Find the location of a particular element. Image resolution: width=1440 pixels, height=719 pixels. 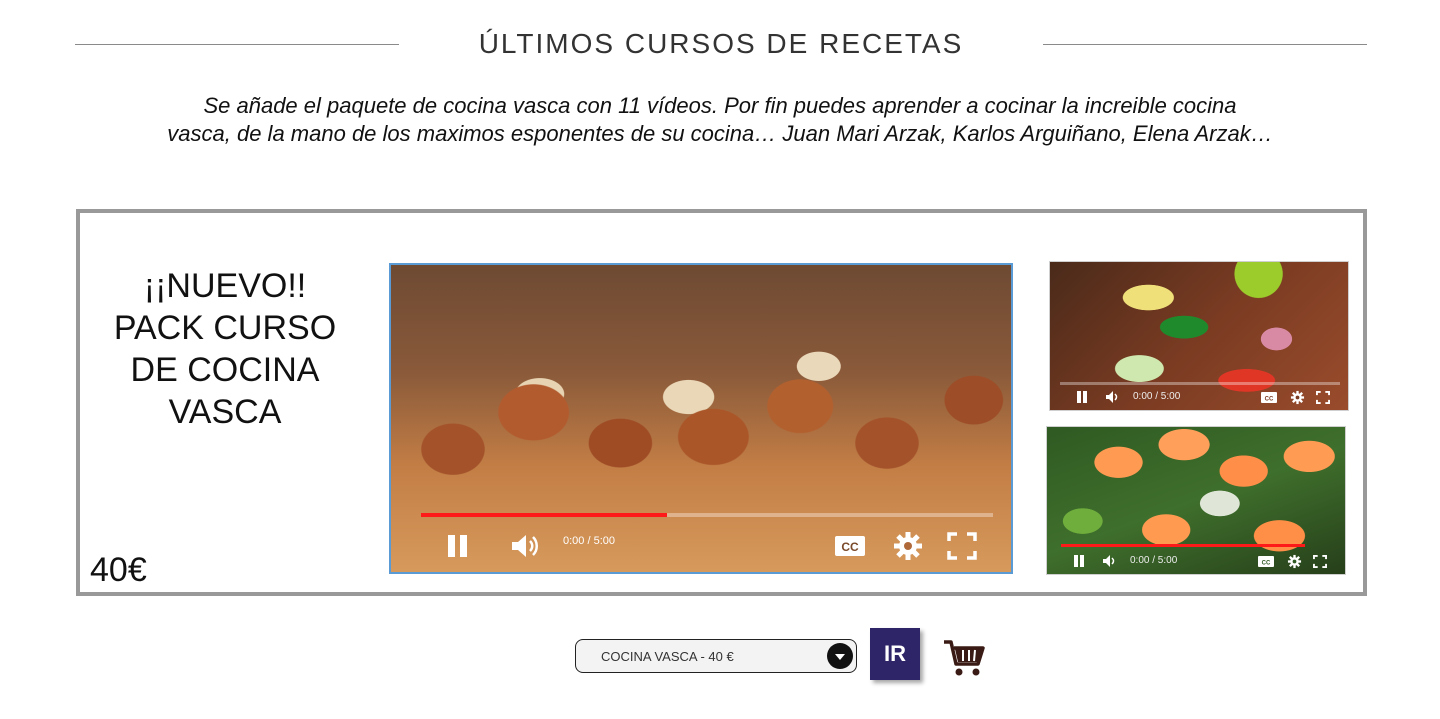

video-thumbnail-veggies: 0:00 / 5:00 CC is located at coordinates (1199, 336).